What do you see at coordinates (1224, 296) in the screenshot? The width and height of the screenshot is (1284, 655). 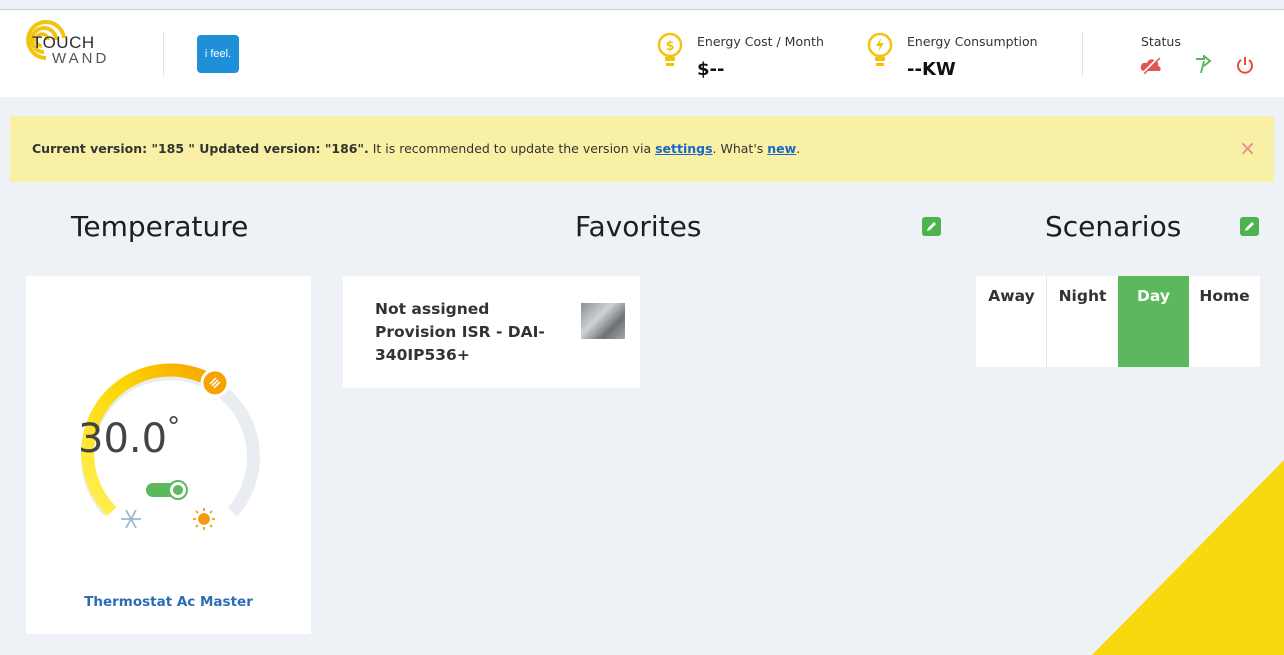 I see `scenario-label: Home` at bounding box center [1224, 296].